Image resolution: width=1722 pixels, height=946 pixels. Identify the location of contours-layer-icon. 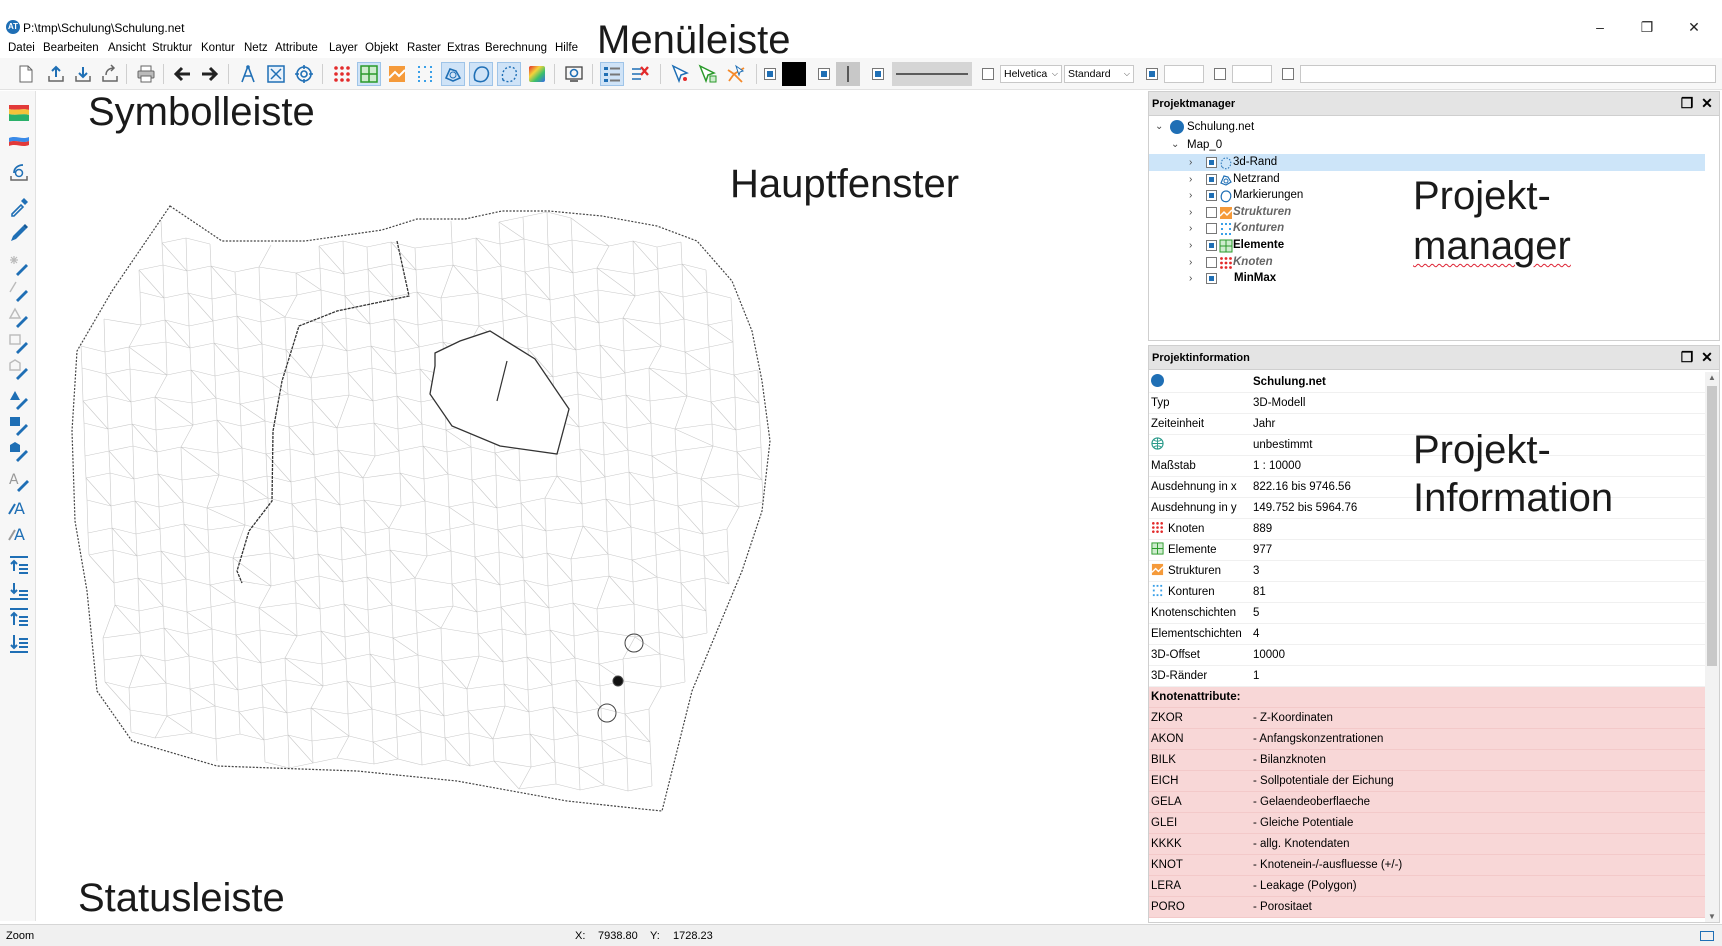
(425, 74).